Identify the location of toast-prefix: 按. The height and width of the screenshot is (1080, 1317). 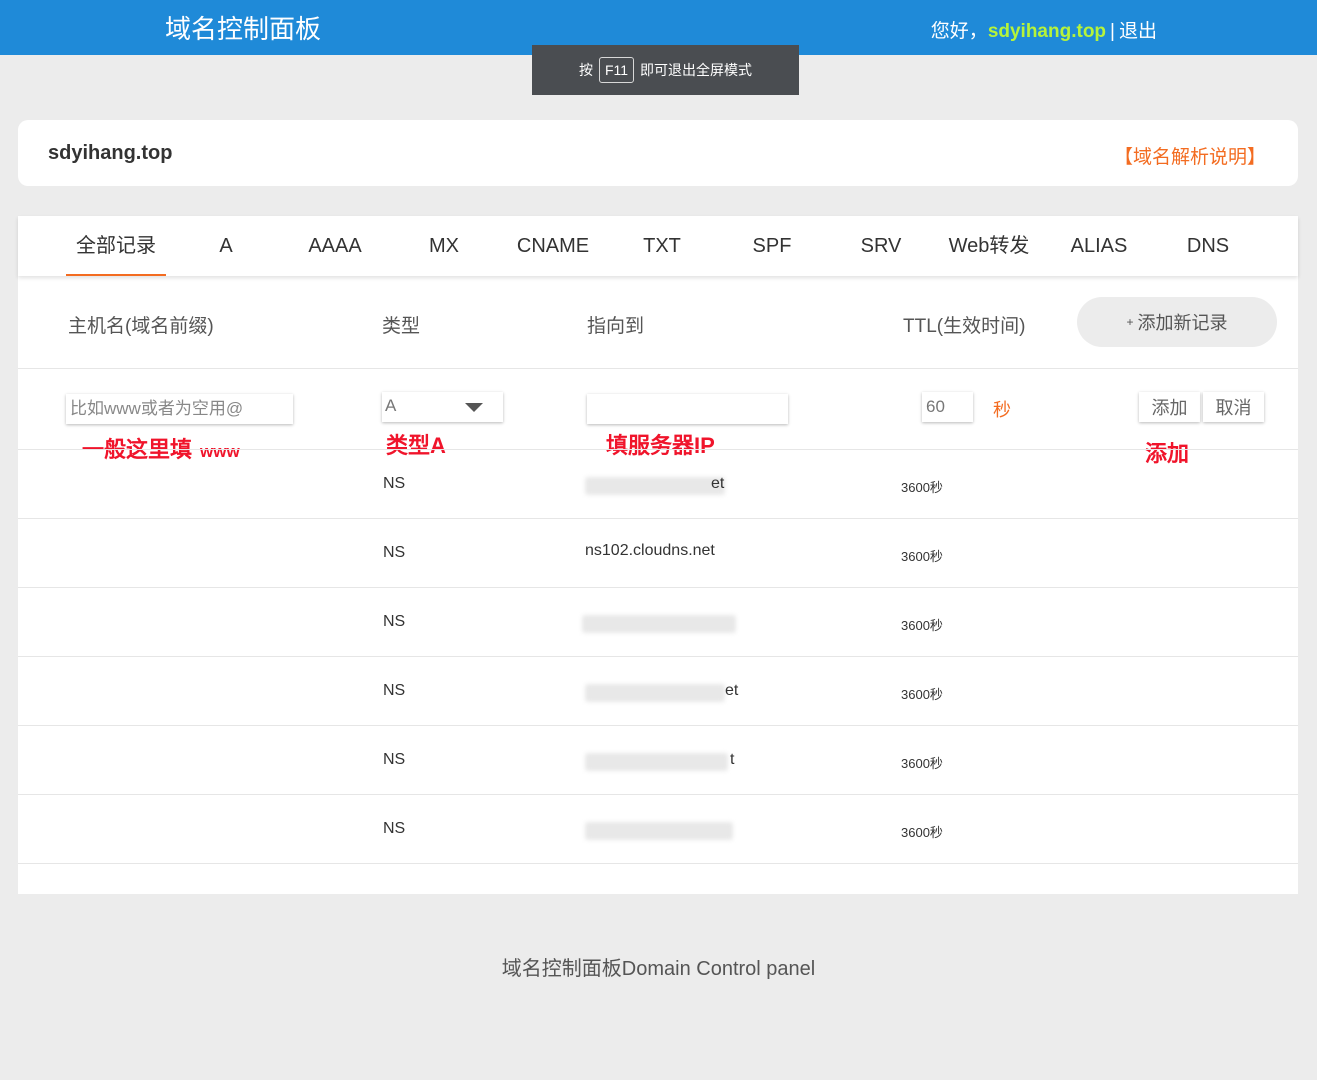
(585, 70).